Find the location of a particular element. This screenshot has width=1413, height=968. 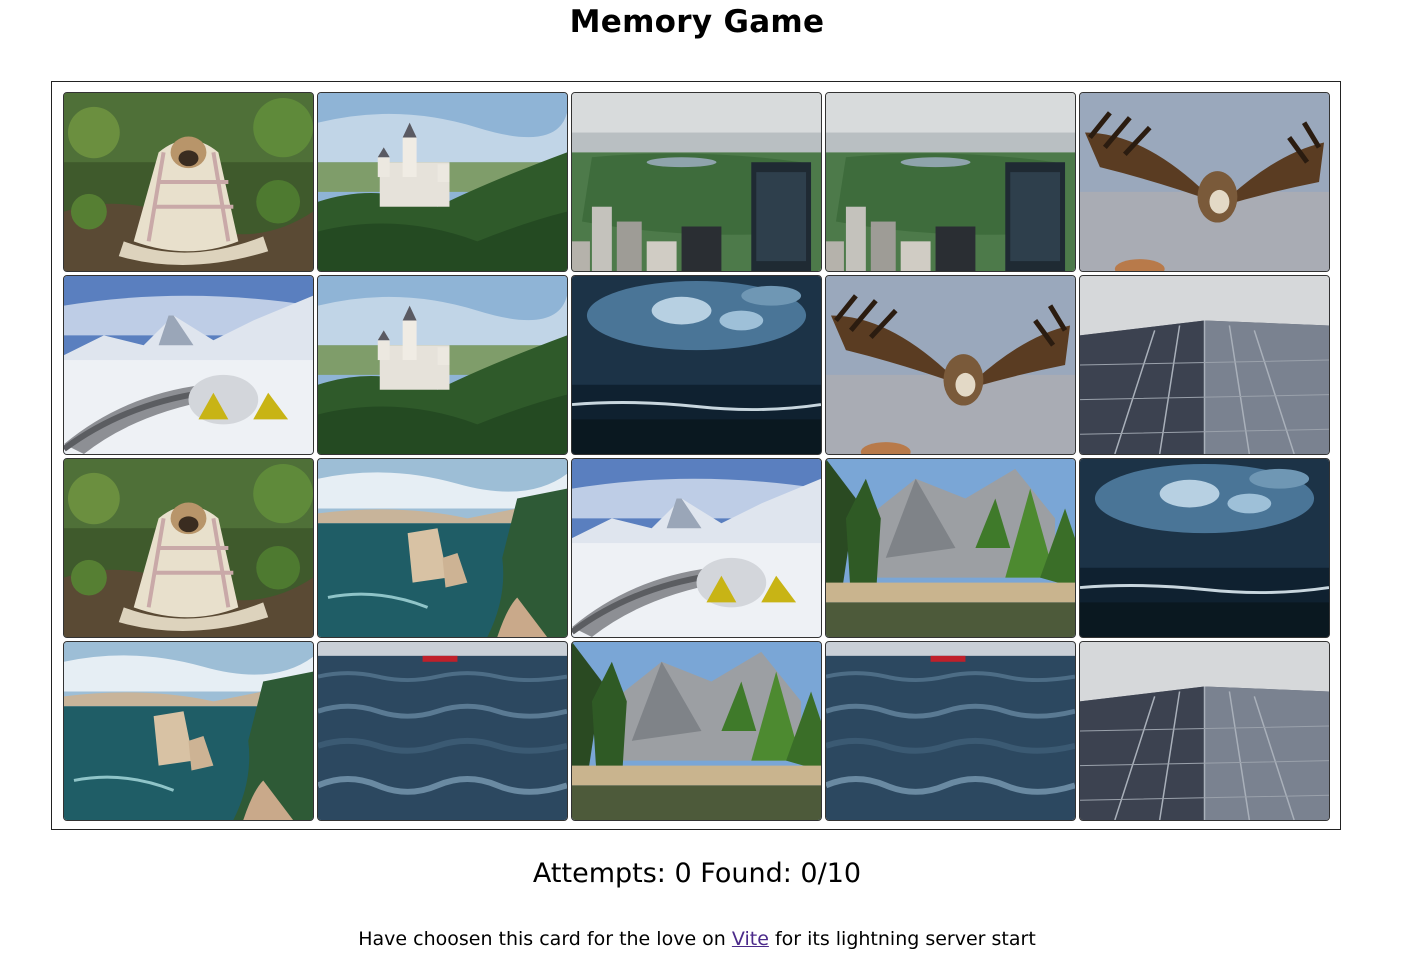

found-label: Found: is located at coordinates (746, 873).